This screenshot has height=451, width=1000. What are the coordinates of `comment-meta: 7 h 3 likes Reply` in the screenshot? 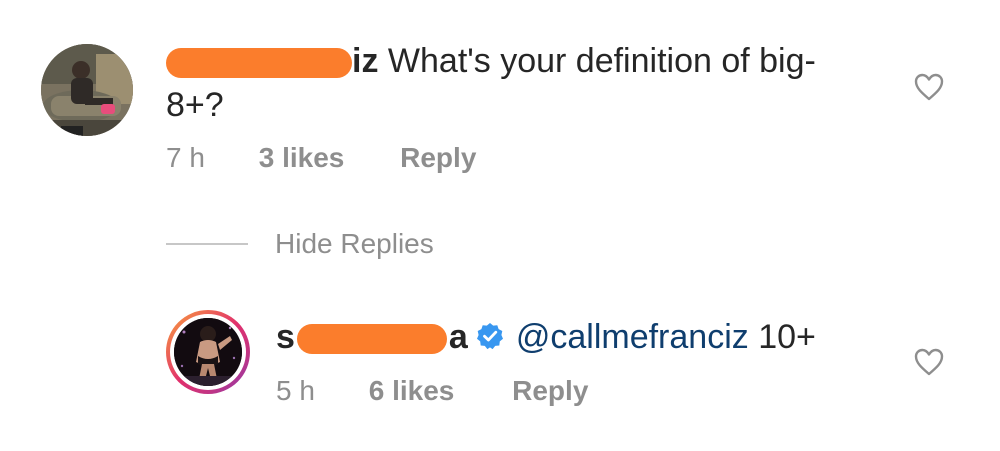 It's located at (321, 158).